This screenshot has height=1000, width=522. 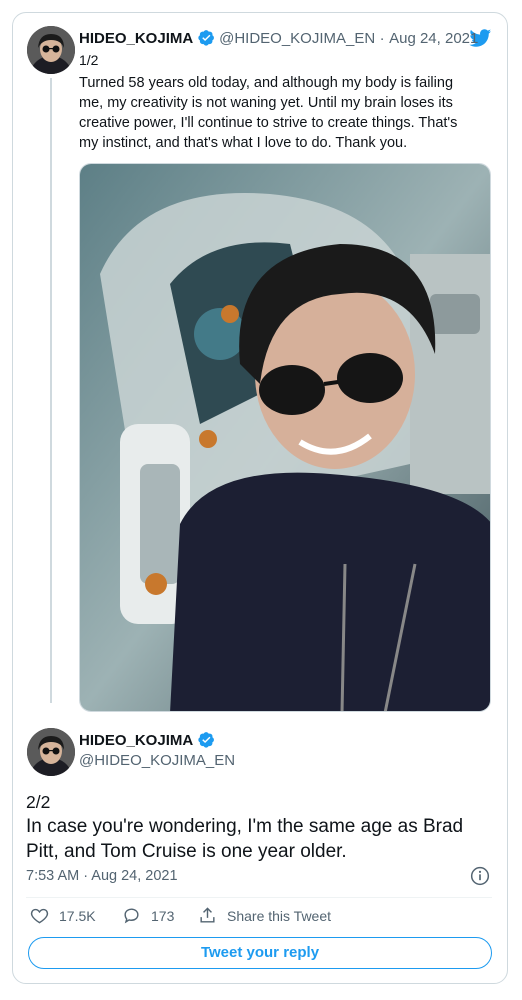 What do you see at coordinates (77, 915) in the screenshot?
I see `like-count: 17.5K` at bounding box center [77, 915].